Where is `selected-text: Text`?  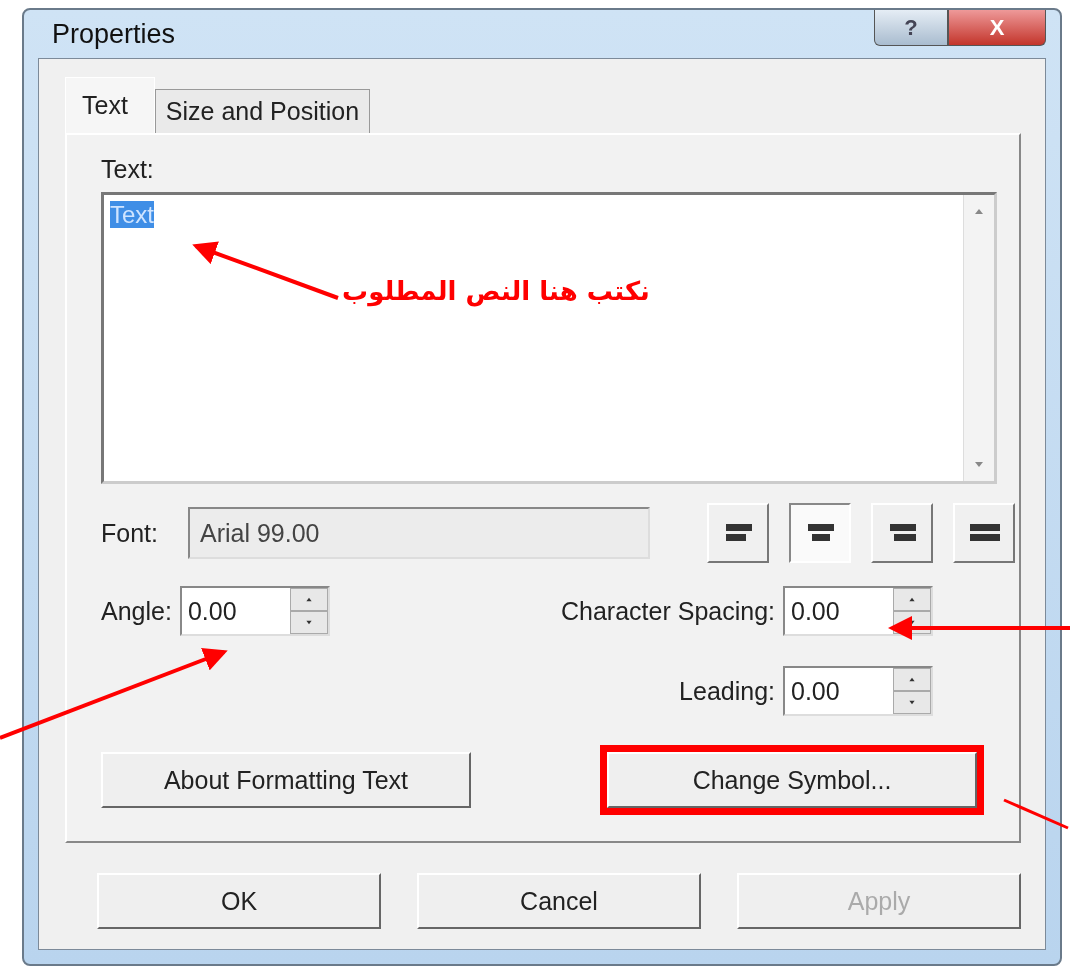
selected-text: Text is located at coordinates (132, 214).